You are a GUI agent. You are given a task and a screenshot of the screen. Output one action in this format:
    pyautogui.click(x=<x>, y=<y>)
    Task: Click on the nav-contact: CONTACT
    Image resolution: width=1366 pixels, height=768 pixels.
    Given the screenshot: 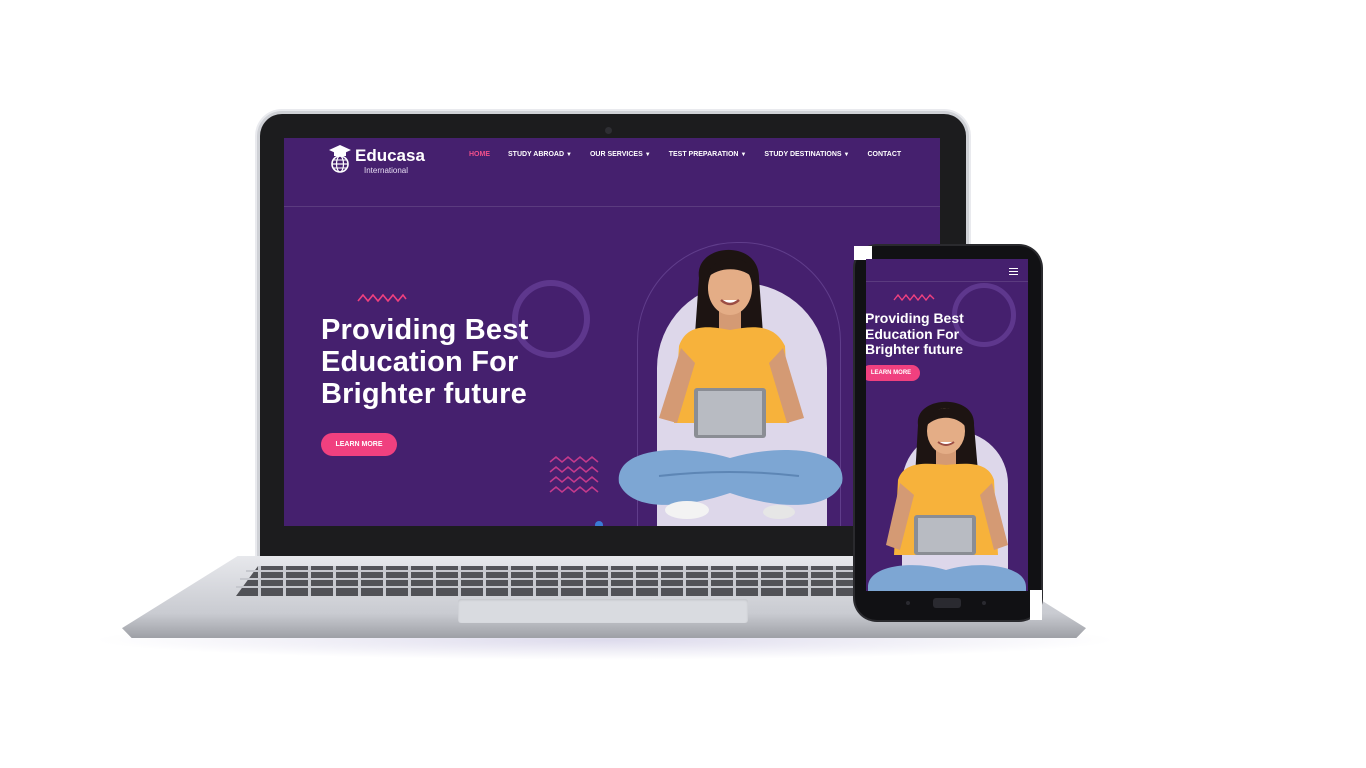 What is the action you would take?
    pyautogui.click(x=885, y=154)
    